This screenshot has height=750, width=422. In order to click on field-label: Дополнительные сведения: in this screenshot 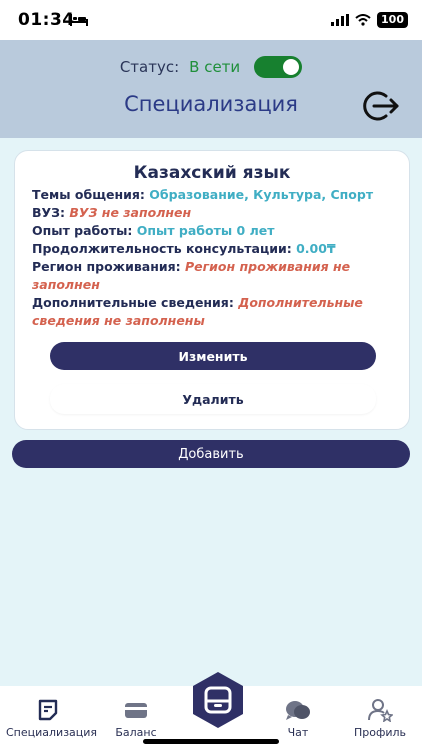, I will do `click(135, 302)`.